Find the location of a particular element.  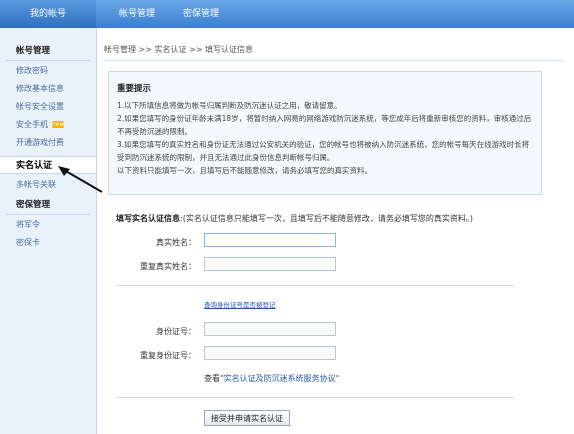

id-number-confirm-label: 重复身份证号： is located at coordinates (168, 355).